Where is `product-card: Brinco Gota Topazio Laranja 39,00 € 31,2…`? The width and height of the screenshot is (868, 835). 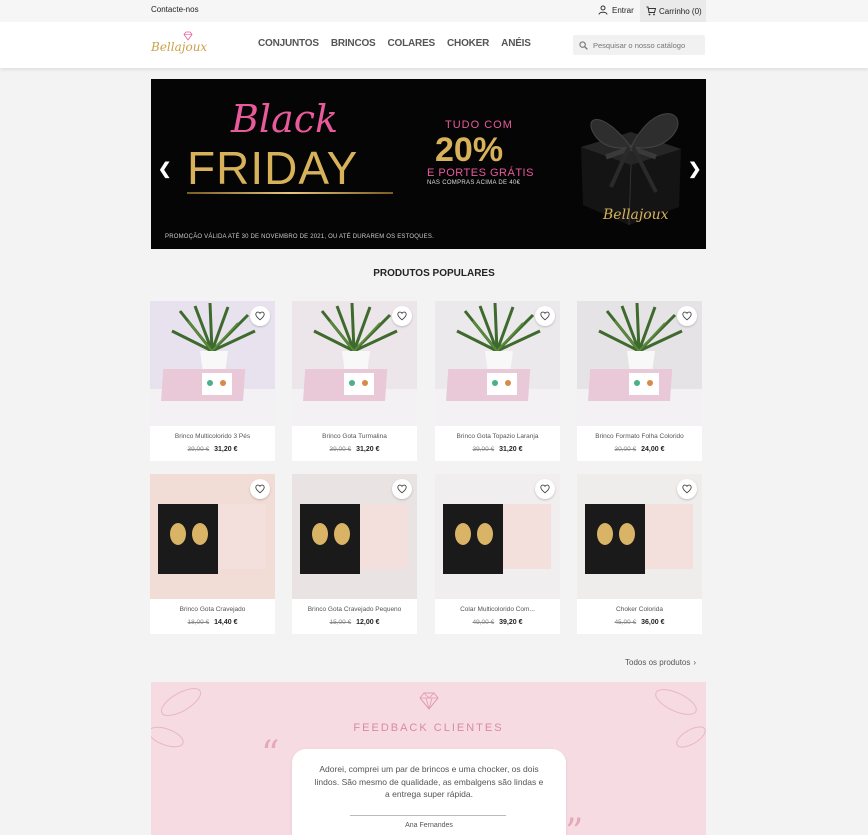 product-card: Brinco Gota Topazio Laranja 39,00 € 31,2… is located at coordinates (497, 381).